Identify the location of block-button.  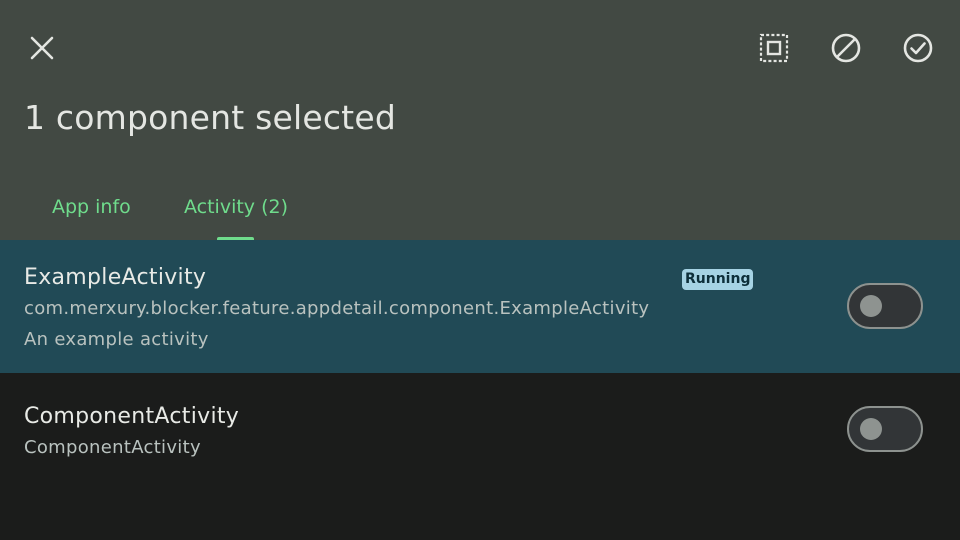
(846, 48).